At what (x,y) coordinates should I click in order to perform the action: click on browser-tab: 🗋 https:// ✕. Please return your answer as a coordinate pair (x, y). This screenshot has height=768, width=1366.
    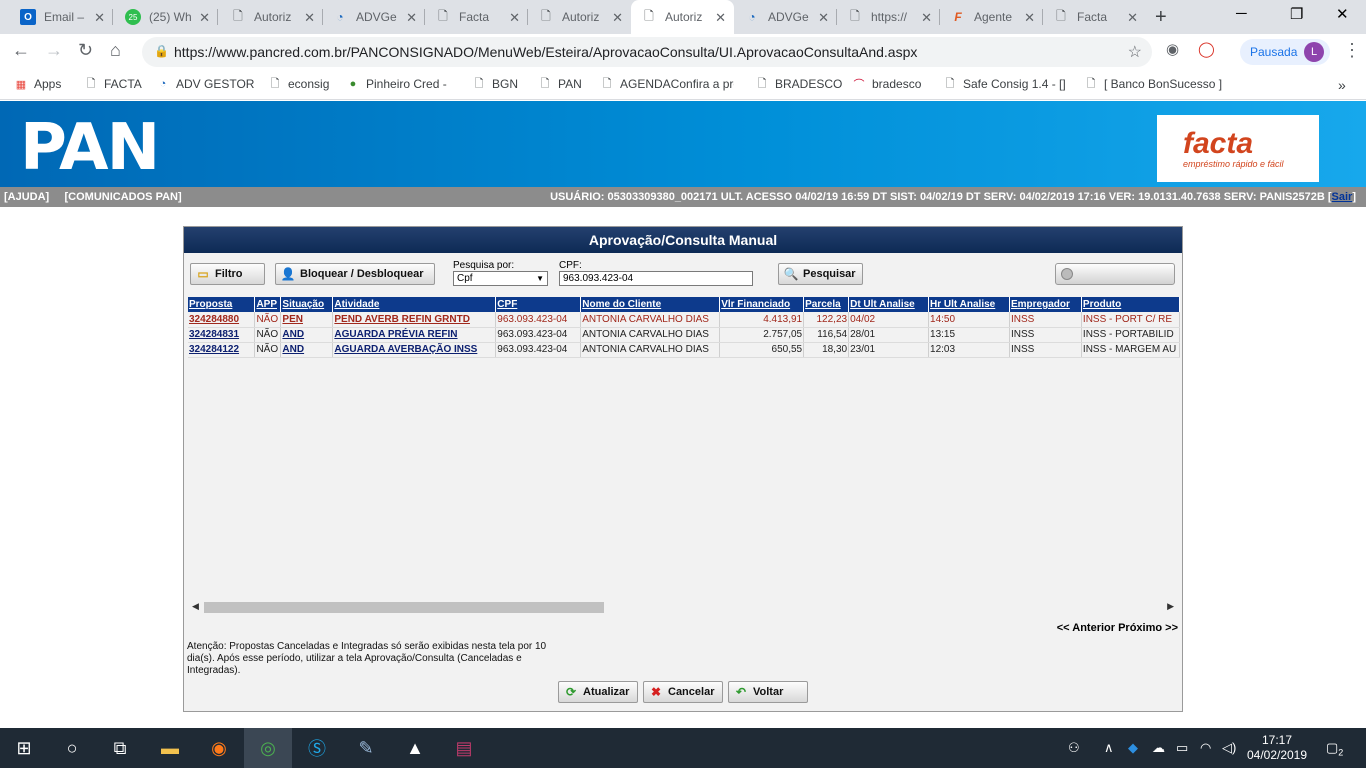
    Looking at the image, I should click on (888, 17).